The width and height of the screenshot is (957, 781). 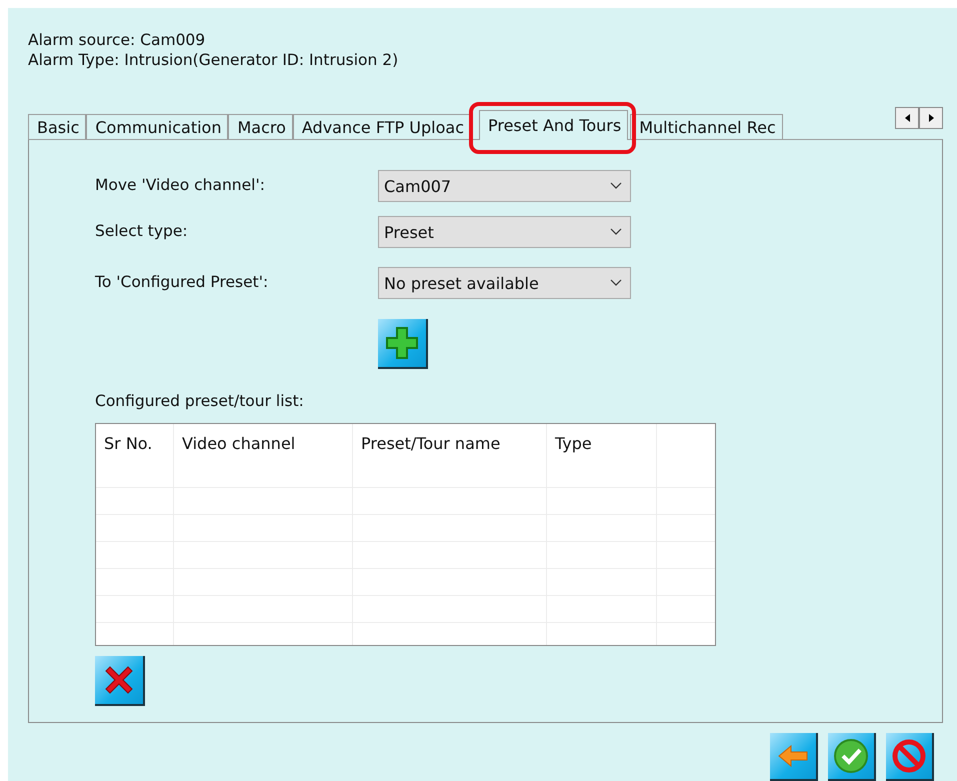 What do you see at coordinates (504, 186) in the screenshot?
I see `dropdown: Cam007` at bounding box center [504, 186].